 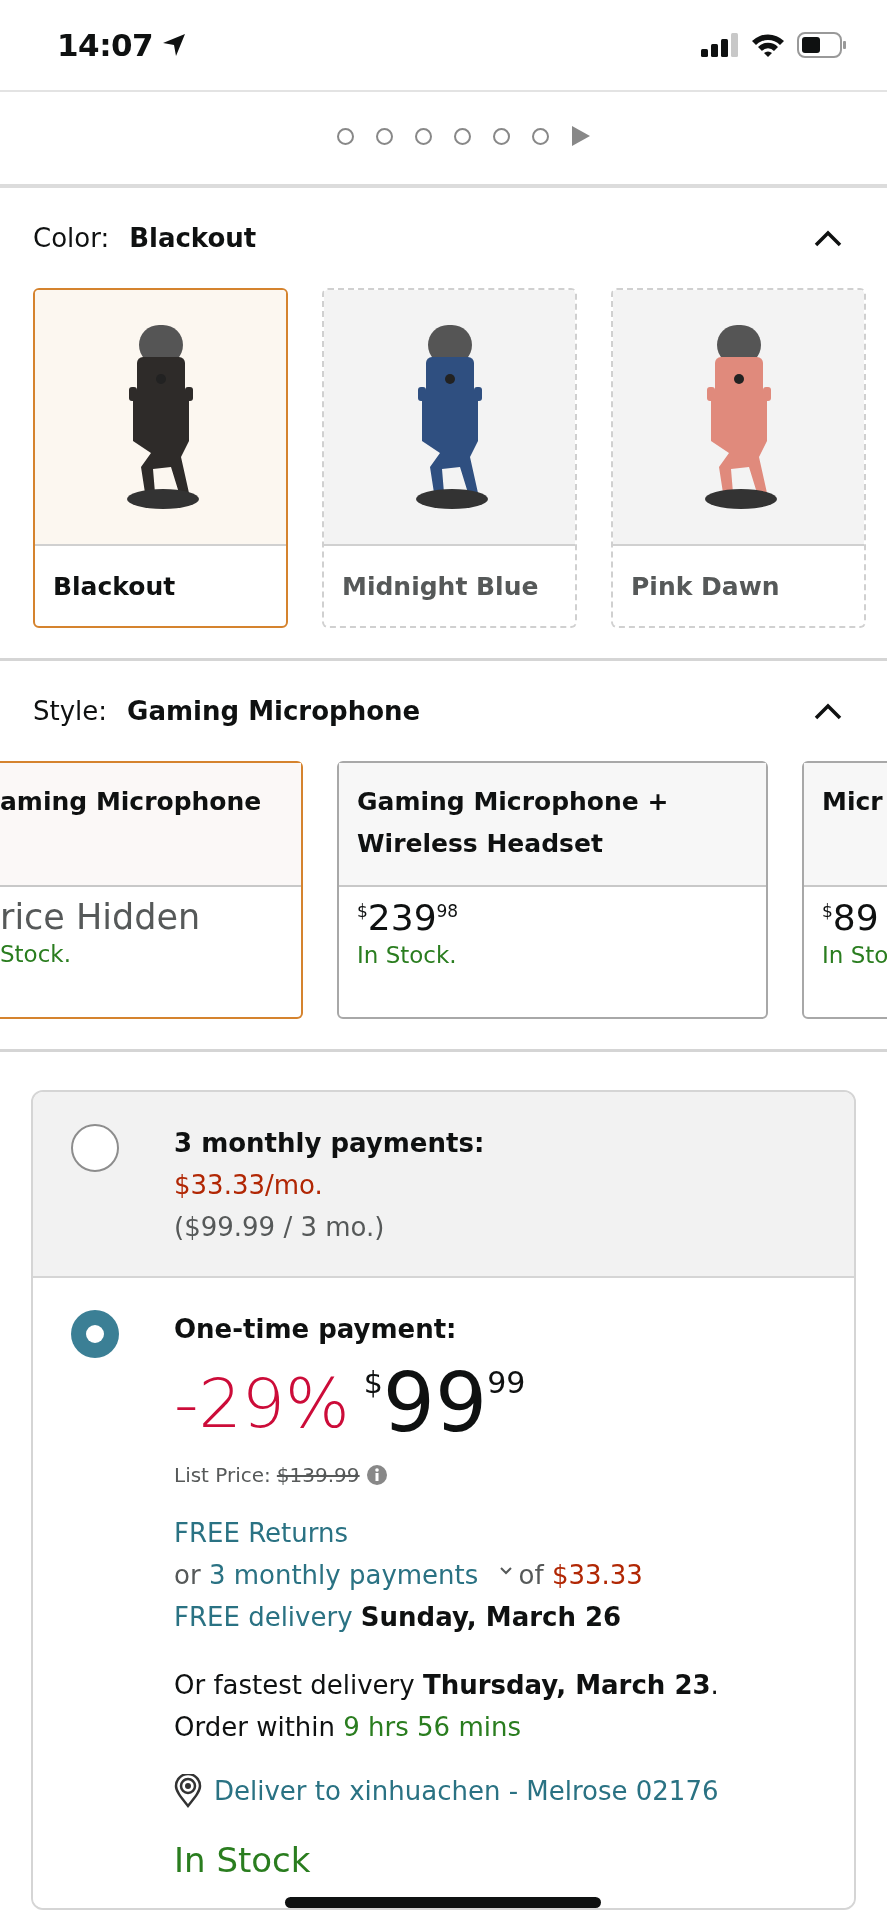 I want to click on style-option-card: Gaming Microphone + Wireless Headset $^{$}$239$^{98}$ In Stock., so click(x=552, y=890).